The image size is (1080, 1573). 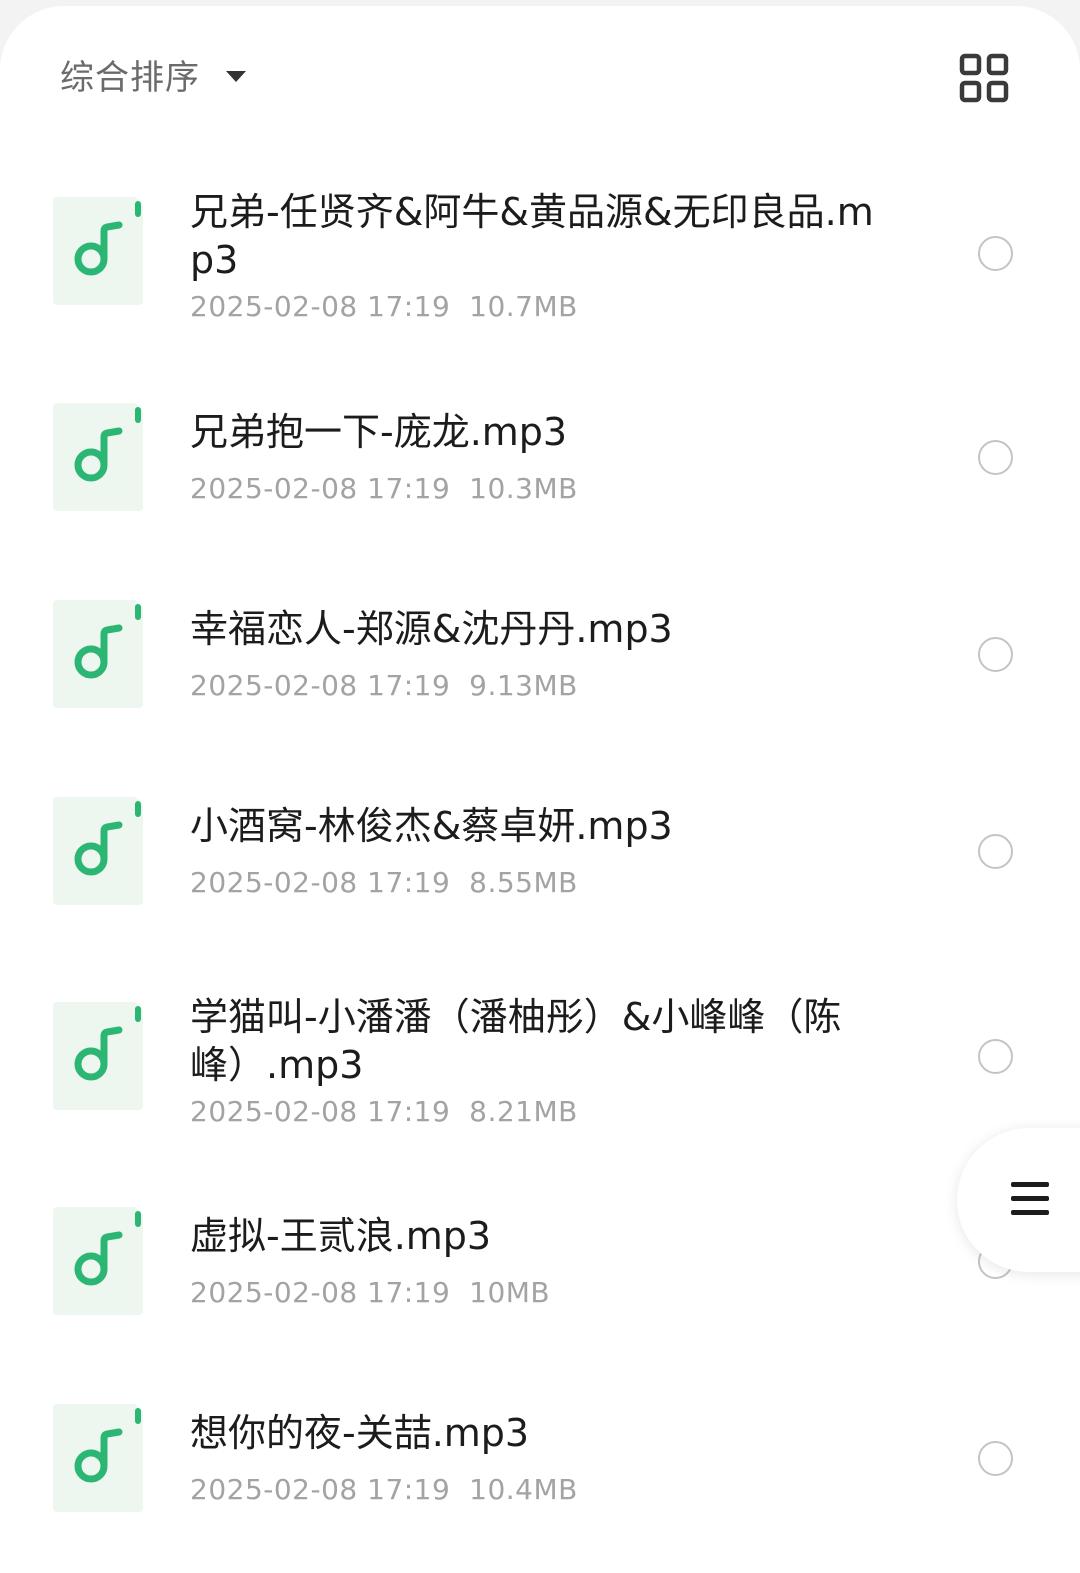 What do you see at coordinates (516, 1041) in the screenshot?
I see `file-name: 学猫叫-小潘潘（潘柚彤）&小峰峰（陈峰）.mp3` at bounding box center [516, 1041].